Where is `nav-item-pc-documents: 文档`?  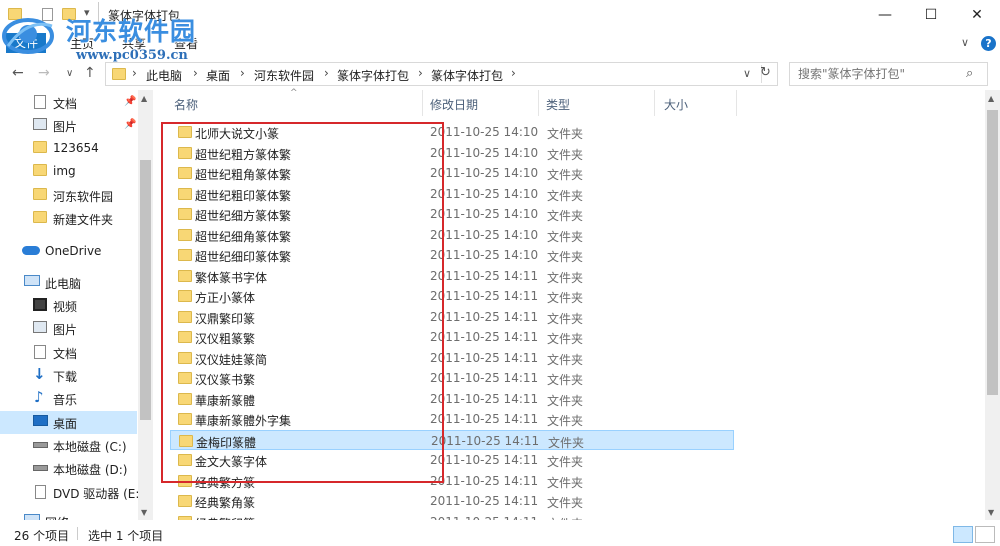
nav-item-pc-documents: 文档 is located at coordinates (68, 352).